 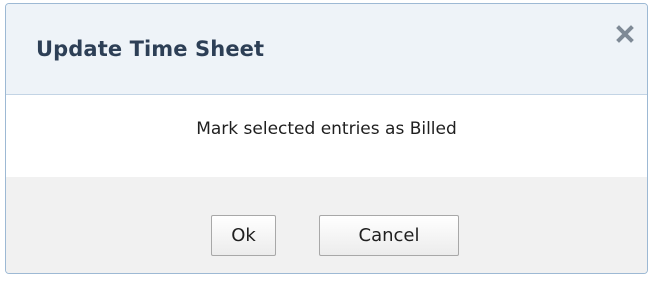 I want to click on close-icon, so click(x=625, y=34).